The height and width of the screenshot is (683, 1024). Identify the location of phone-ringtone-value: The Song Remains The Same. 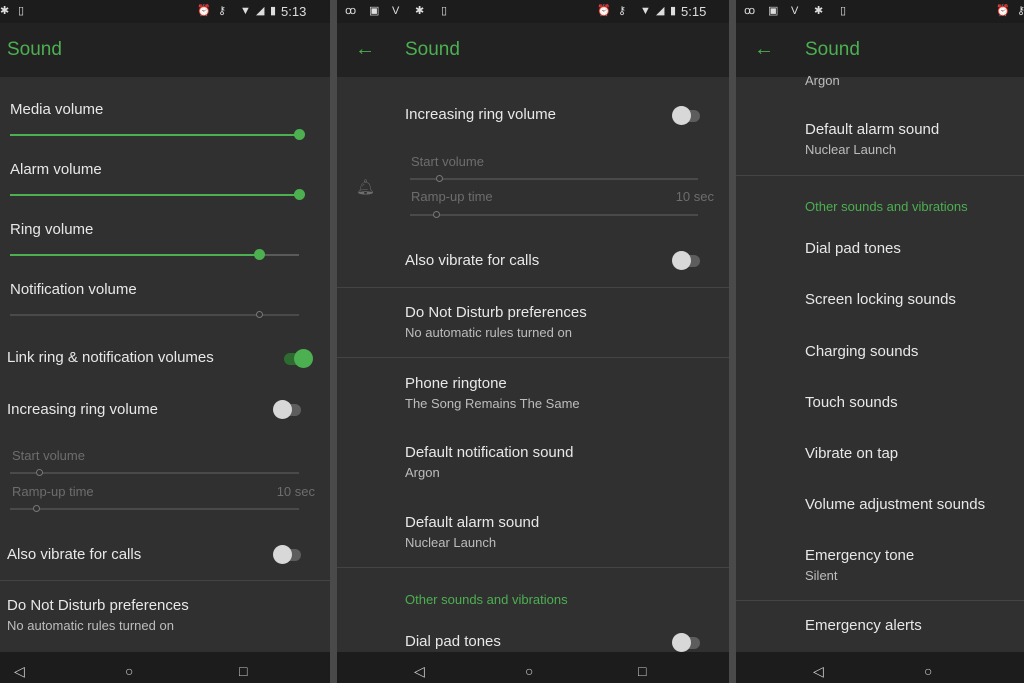
(492, 403).